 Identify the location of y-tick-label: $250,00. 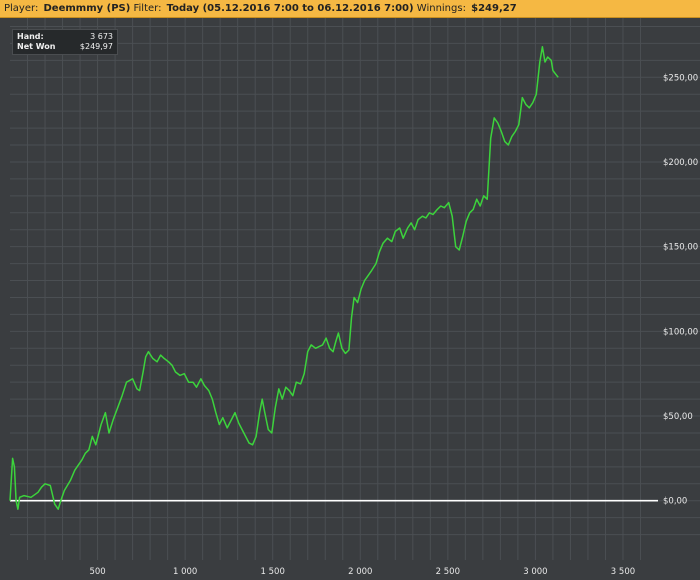
(680, 78).